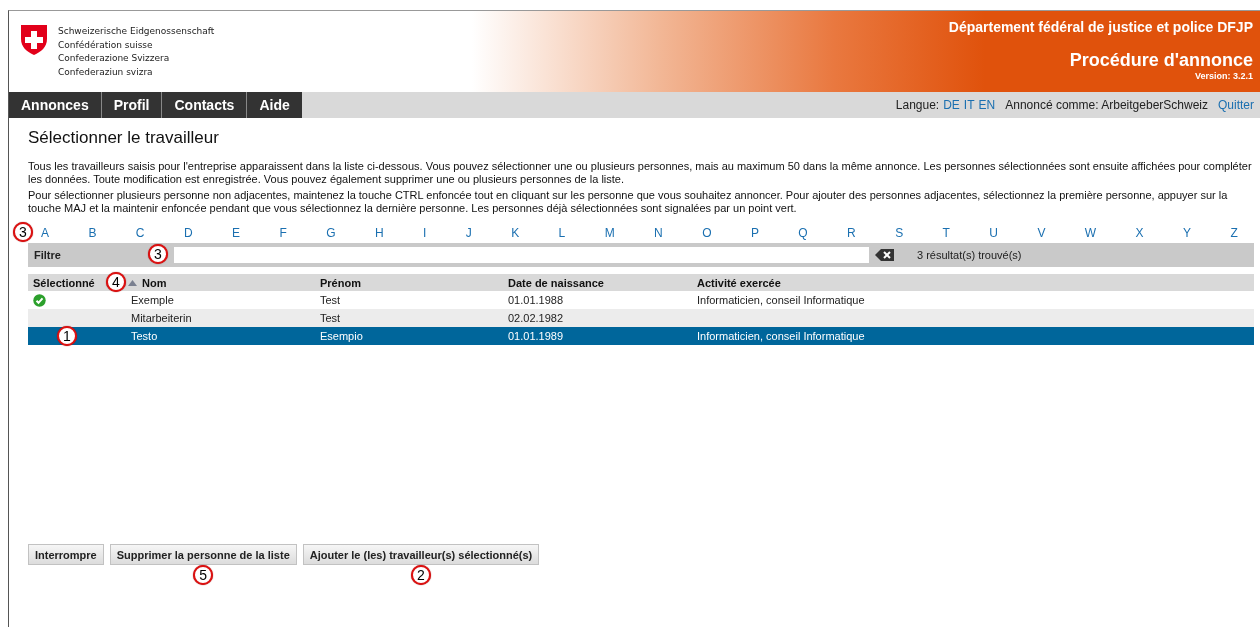  I want to click on callout-number: 4, so click(116, 282).